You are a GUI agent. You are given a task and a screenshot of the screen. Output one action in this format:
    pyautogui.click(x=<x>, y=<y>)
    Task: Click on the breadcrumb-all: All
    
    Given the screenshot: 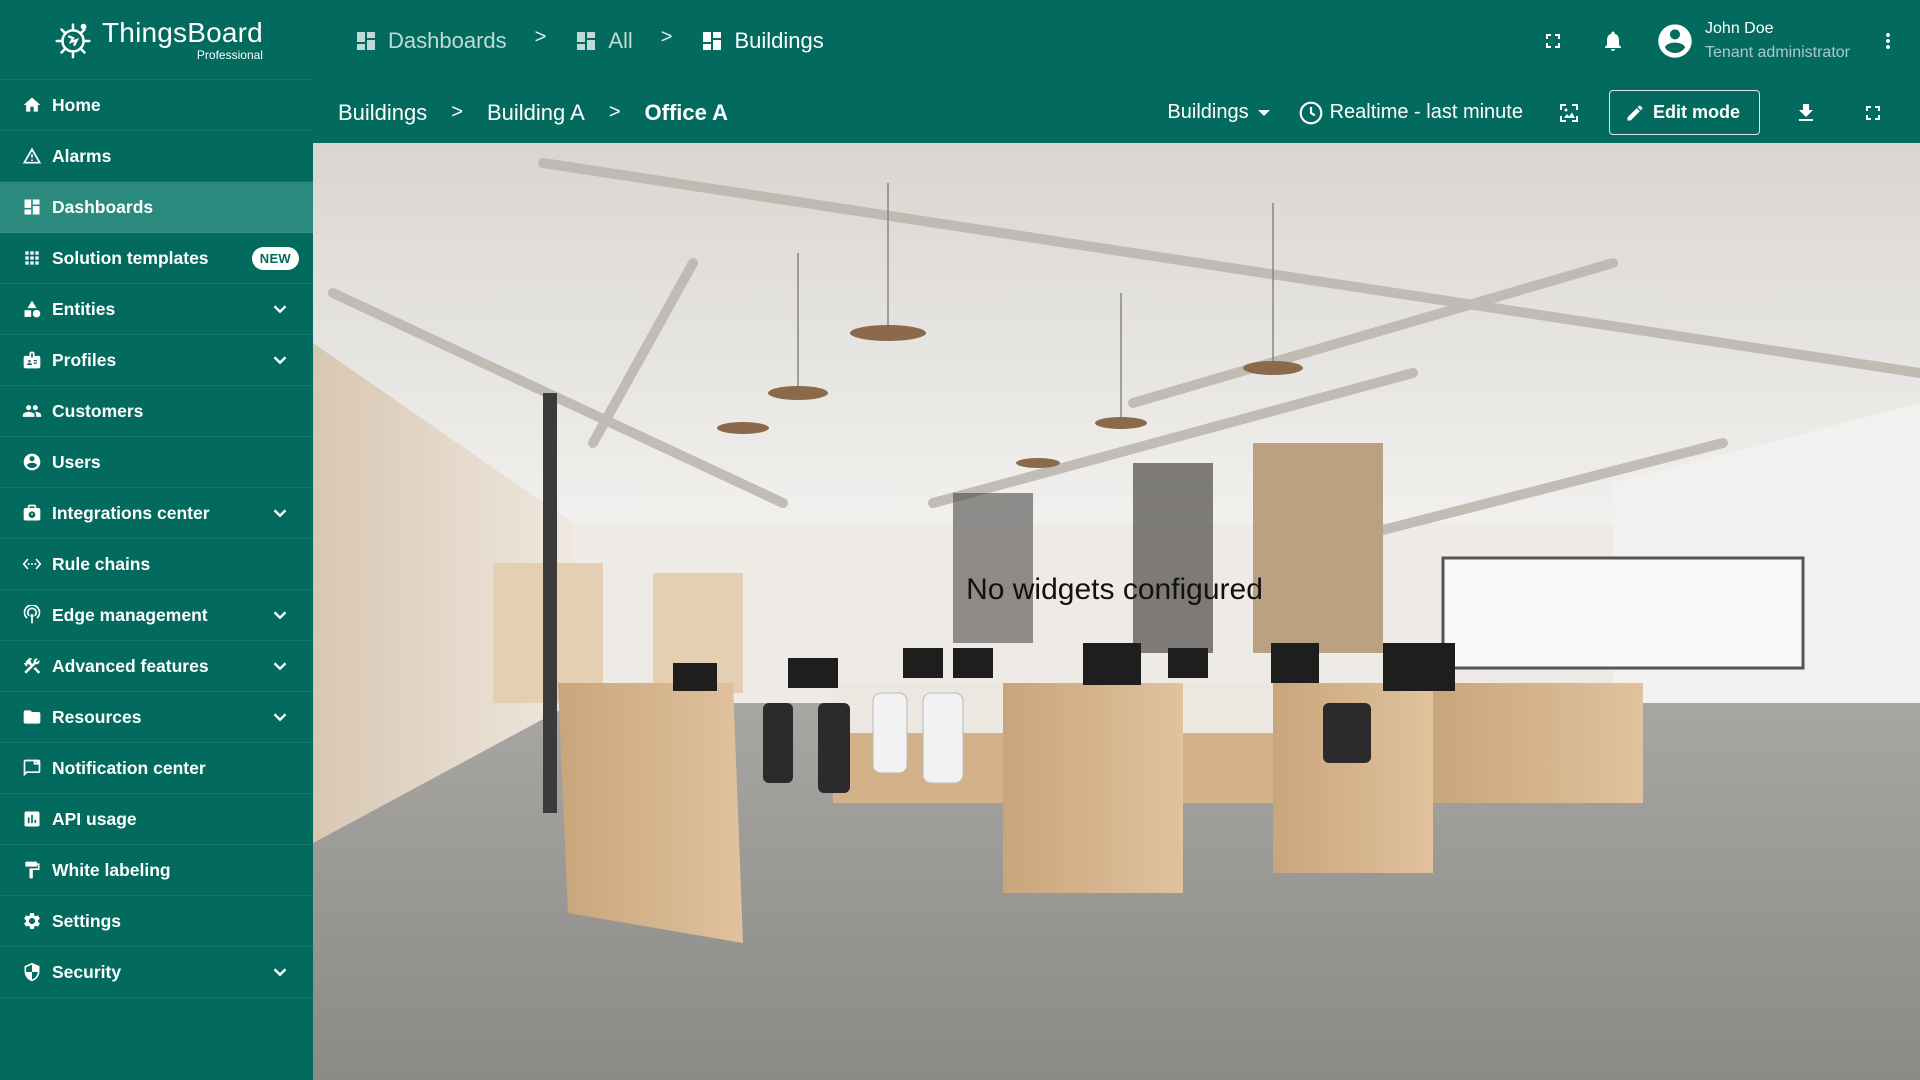 What is the action you would take?
    pyautogui.click(x=603, y=41)
    